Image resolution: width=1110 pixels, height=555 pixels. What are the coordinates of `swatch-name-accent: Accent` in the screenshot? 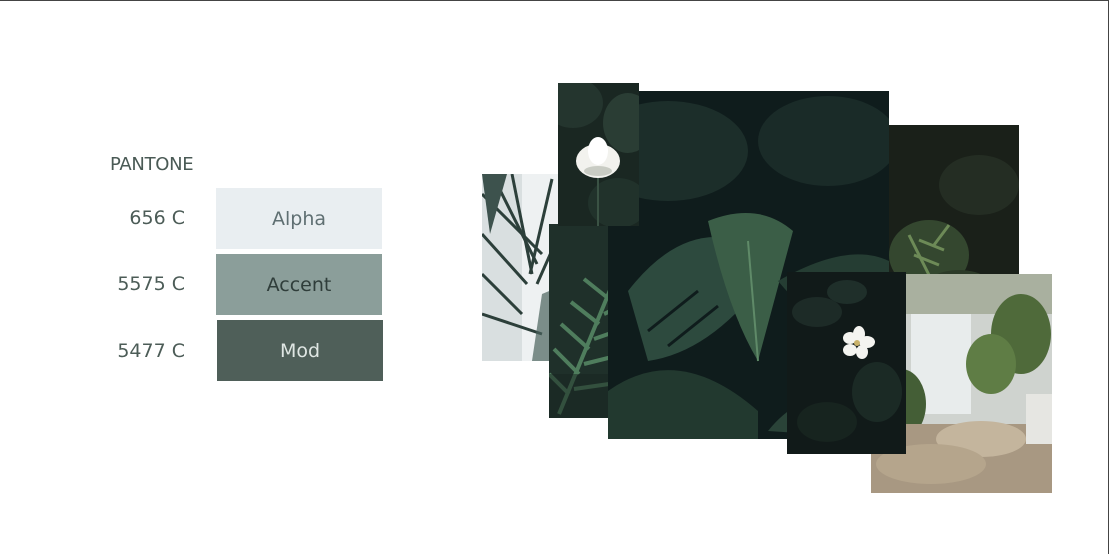 It's located at (299, 284).